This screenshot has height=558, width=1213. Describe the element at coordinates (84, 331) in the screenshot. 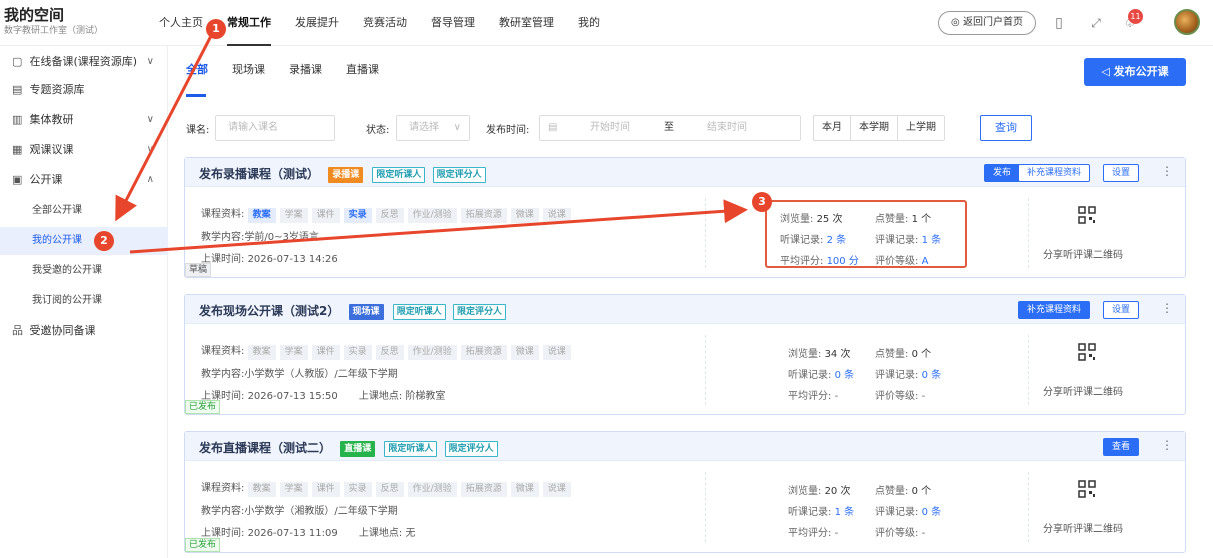

I see `sidebar-item-collab-prep: 品 受邀协同备课` at that location.